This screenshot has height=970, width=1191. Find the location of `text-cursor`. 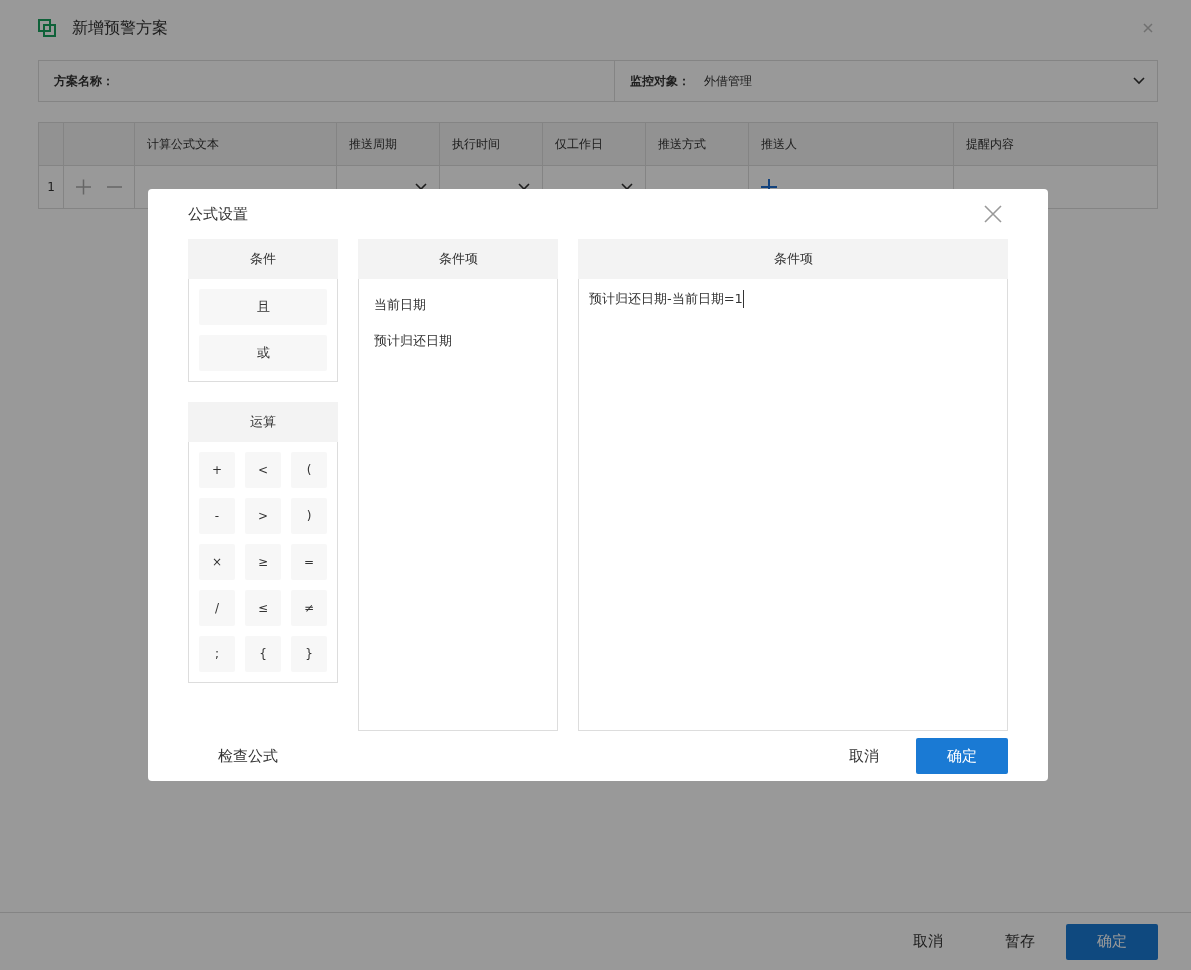

text-cursor is located at coordinates (743, 299).